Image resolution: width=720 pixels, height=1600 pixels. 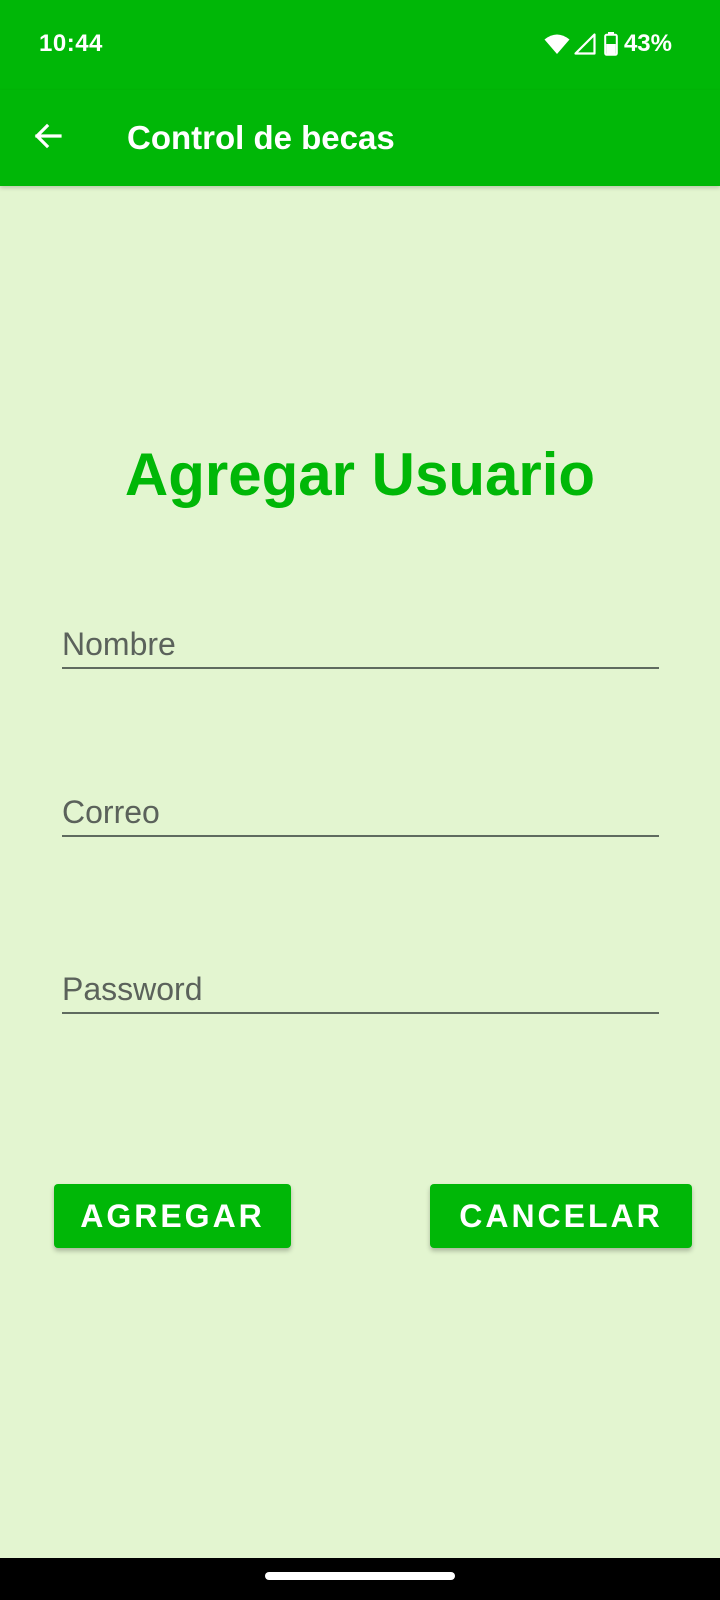 I want to click on app-title: Control de becas, so click(x=261, y=137).